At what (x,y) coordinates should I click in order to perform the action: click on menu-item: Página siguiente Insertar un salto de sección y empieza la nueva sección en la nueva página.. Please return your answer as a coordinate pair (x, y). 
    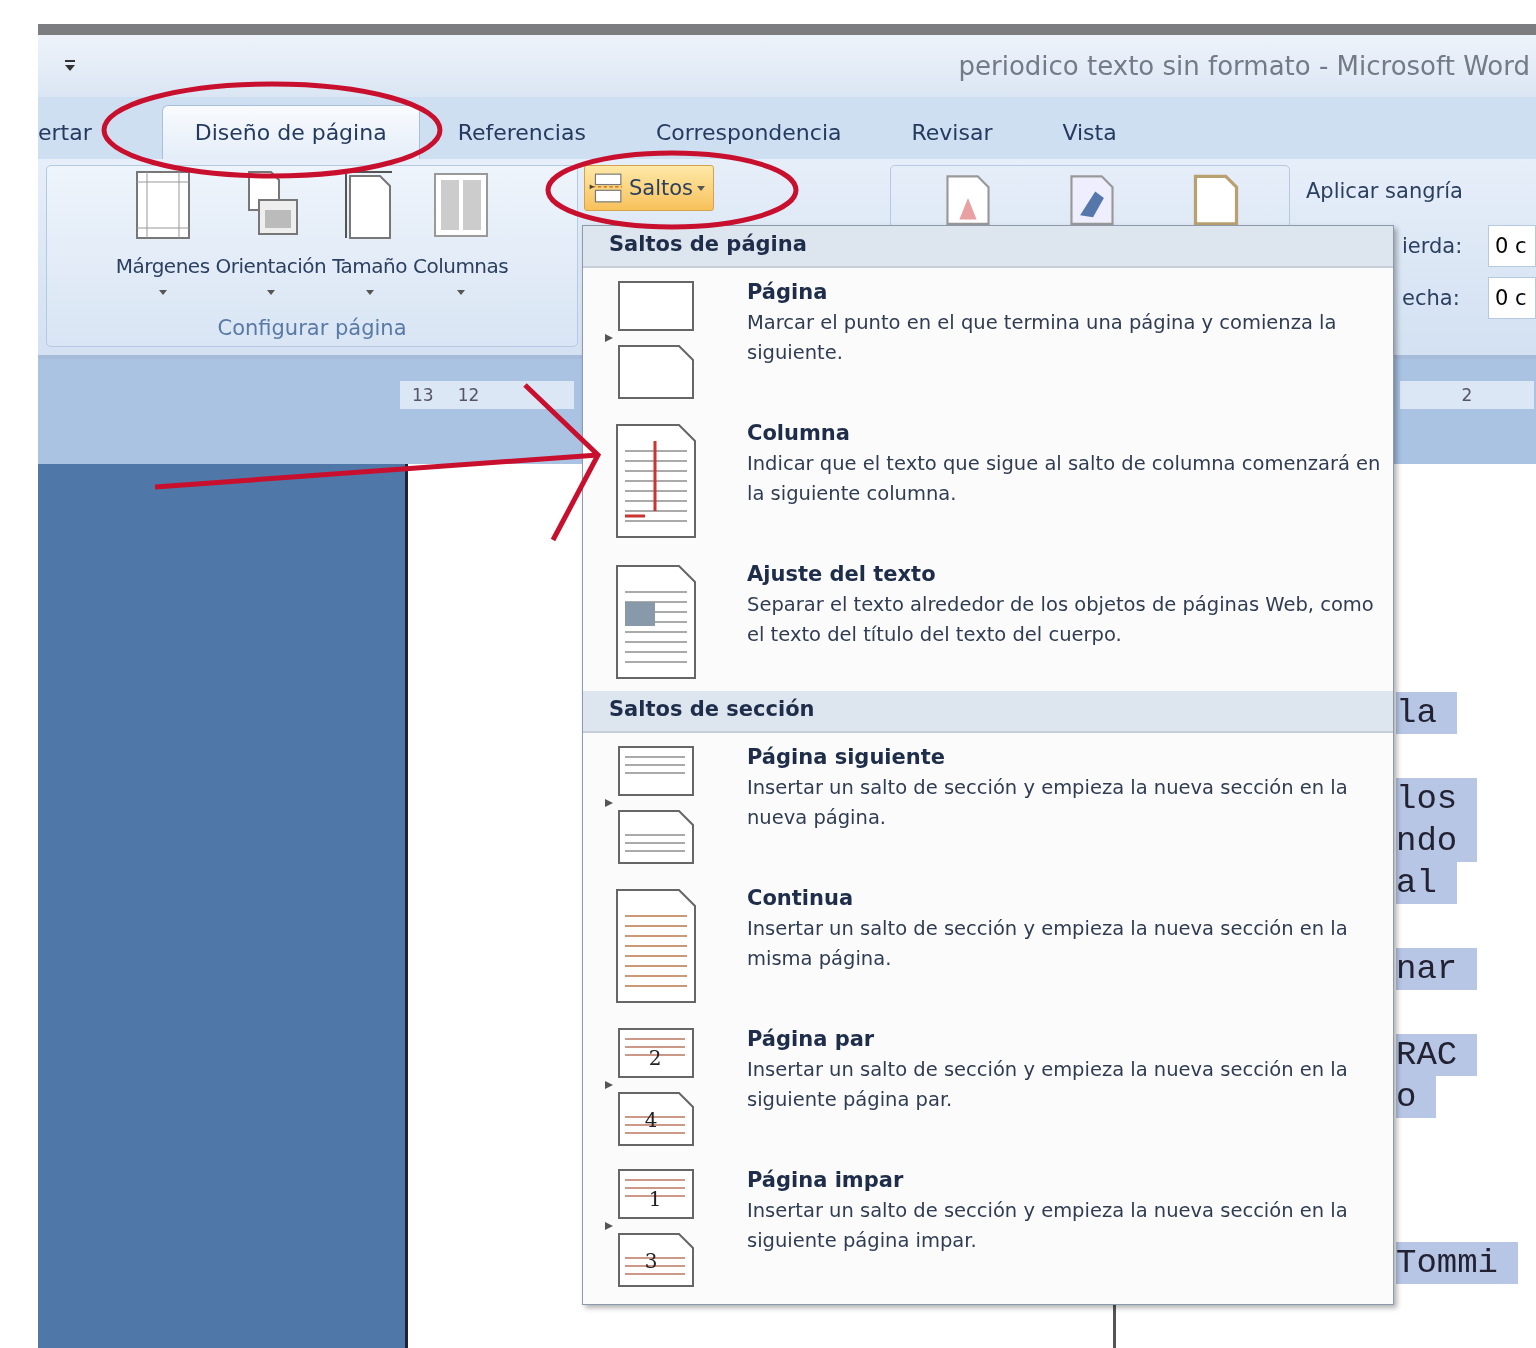
    Looking at the image, I should click on (988, 803).